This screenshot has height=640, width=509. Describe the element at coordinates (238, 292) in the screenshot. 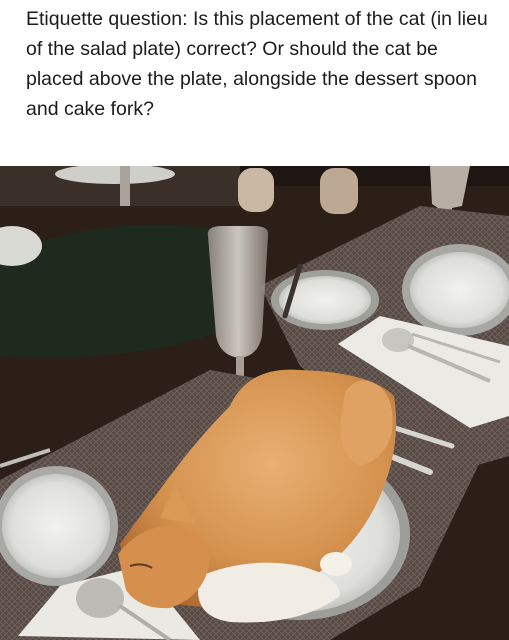

I see `champagne-flute` at that location.